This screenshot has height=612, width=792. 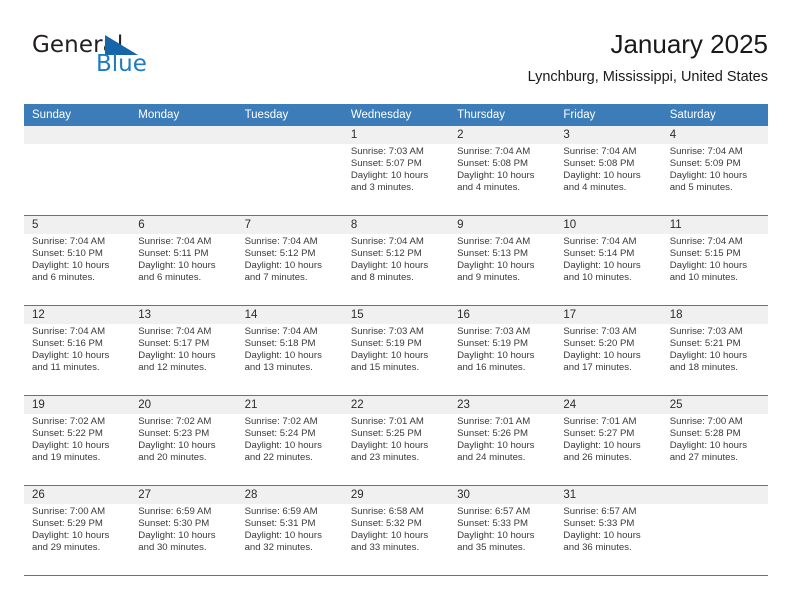 What do you see at coordinates (386, 524) in the screenshot?
I see `sunset-text: Sunset: 5:32 PM` at bounding box center [386, 524].